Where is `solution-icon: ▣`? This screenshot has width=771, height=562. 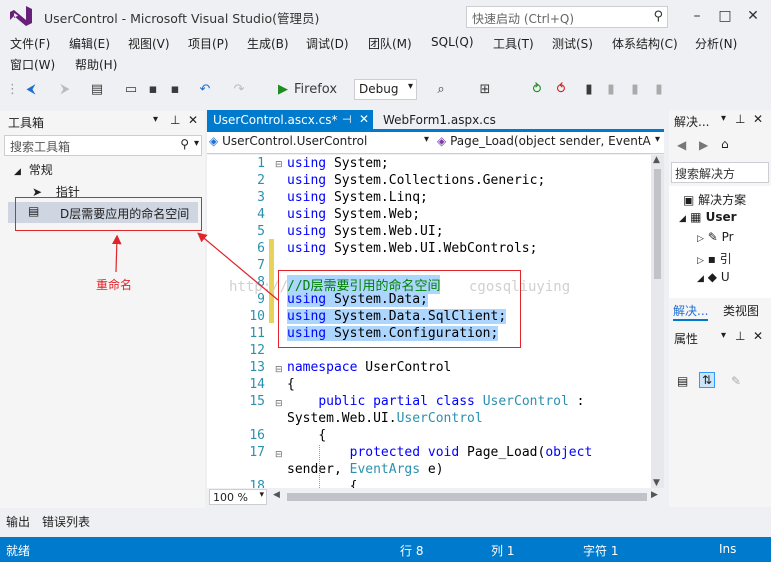 solution-icon: ▣ is located at coordinates (689, 200).